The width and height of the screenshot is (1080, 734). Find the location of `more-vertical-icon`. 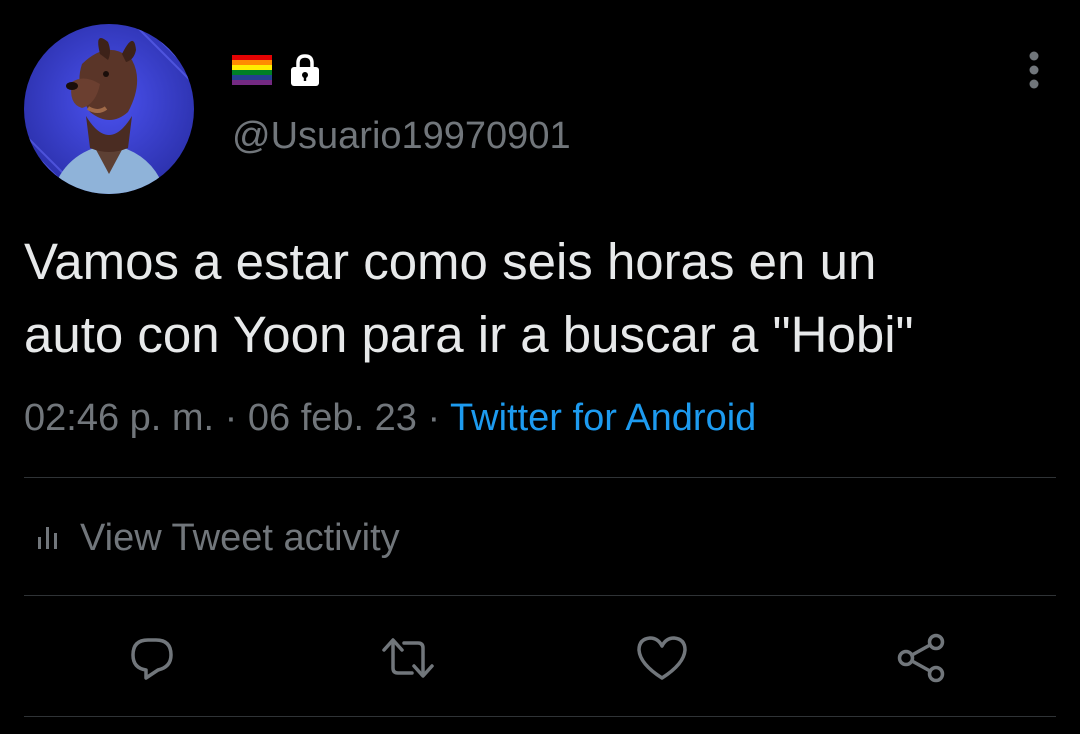

more-vertical-icon is located at coordinates (1034, 70).